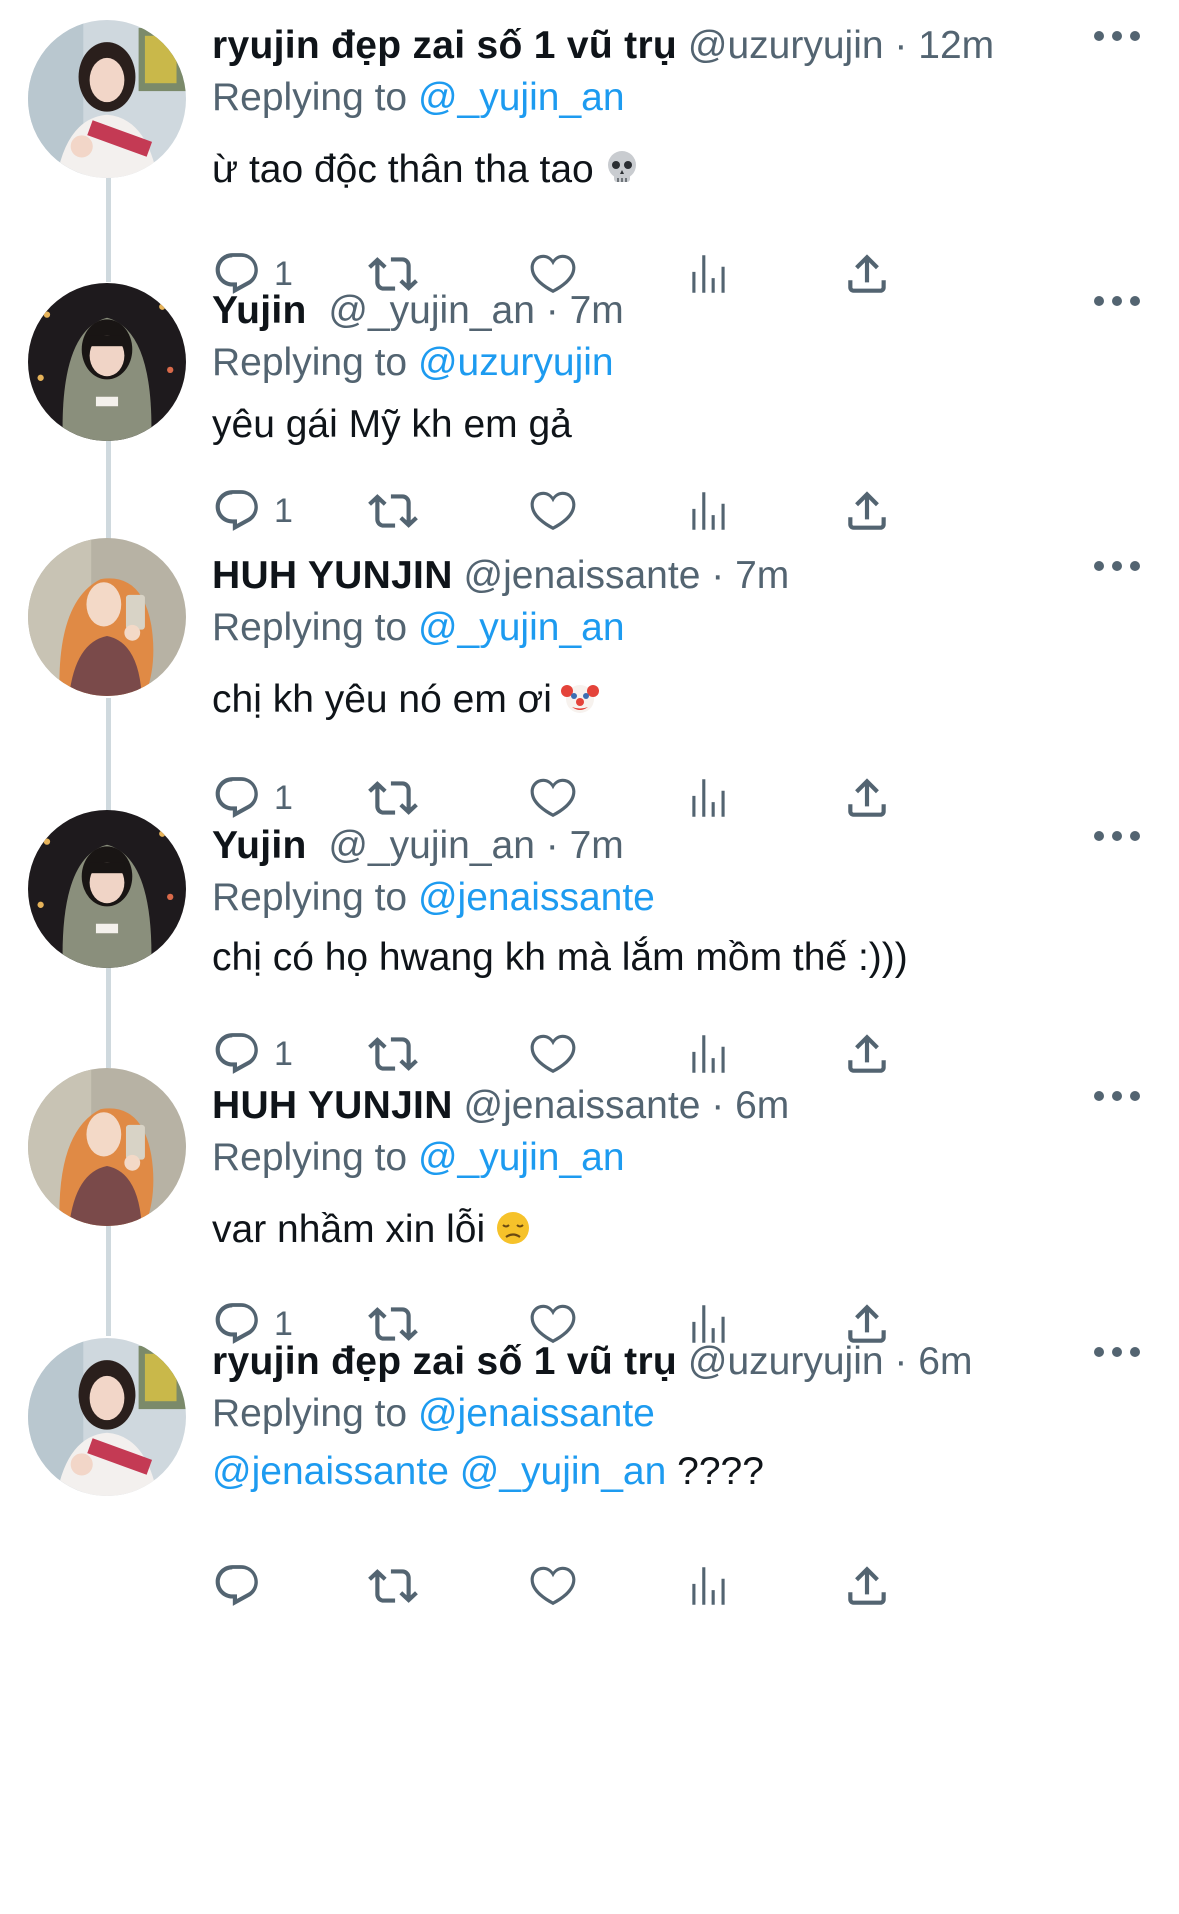  Describe the element at coordinates (392, 424) in the screenshot. I see `tweet-text: yêu gái Mỹ kh em gả` at that location.